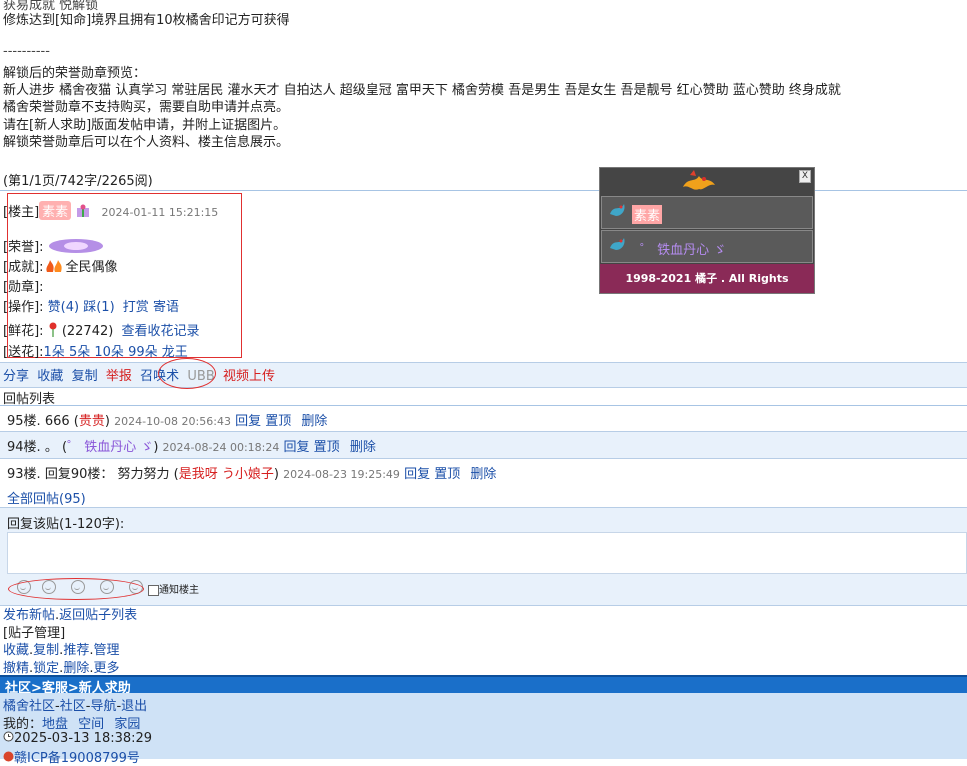 The width and height of the screenshot is (967, 766). What do you see at coordinates (187, 373) in the screenshot?
I see `summon-highlight` at bounding box center [187, 373].